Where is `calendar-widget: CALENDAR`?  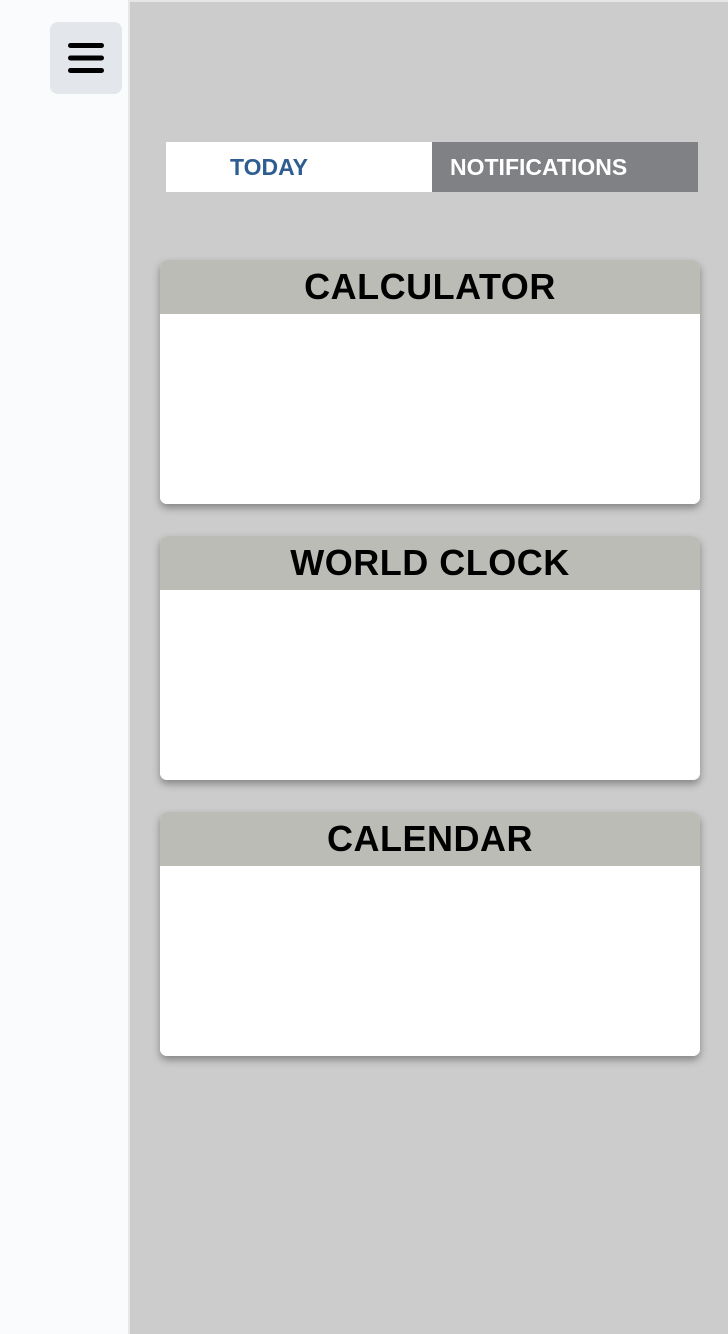
calendar-widget: CALENDAR is located at coordinates (430, 934).